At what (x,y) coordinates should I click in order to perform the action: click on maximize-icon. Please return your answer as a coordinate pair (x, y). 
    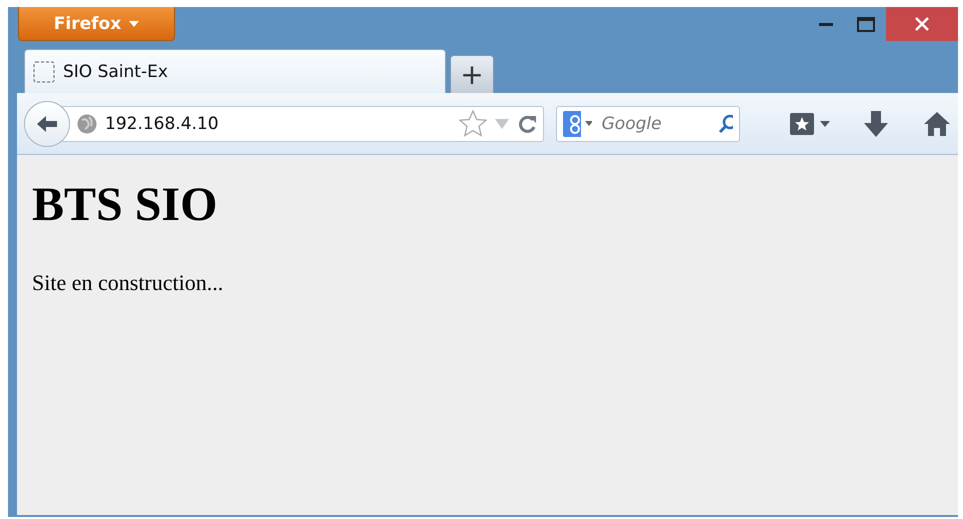
    Looking at the image, I should click on (866, 24).